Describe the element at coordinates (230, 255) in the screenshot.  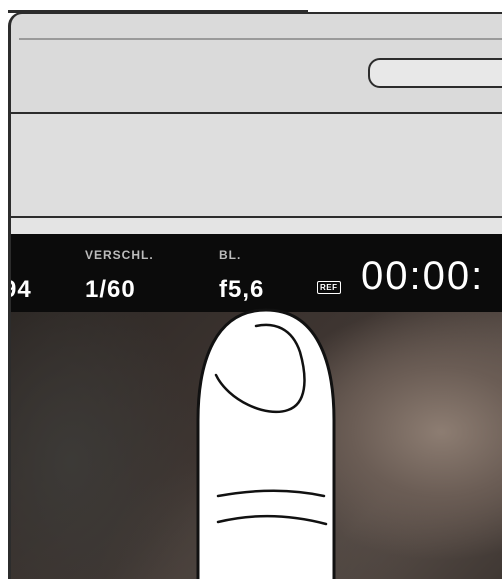
I see `iris-label: BL.` at that location.